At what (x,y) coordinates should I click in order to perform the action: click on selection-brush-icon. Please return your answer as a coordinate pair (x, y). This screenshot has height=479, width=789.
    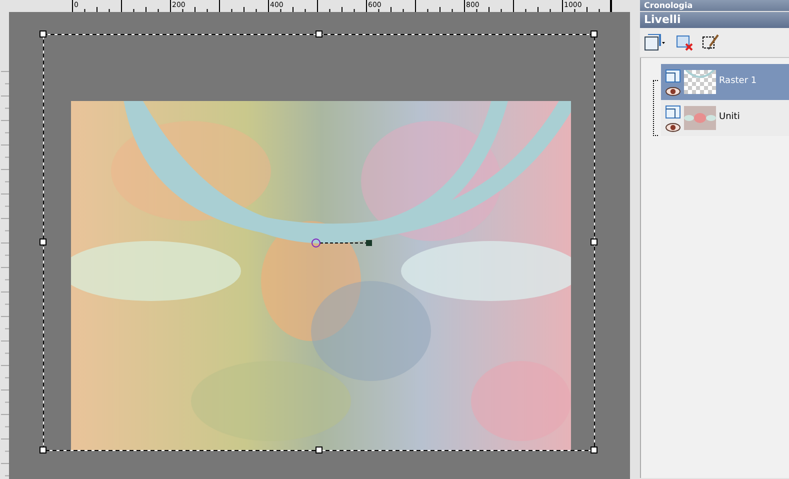
    Looking at the image, I should click on (711, 43).